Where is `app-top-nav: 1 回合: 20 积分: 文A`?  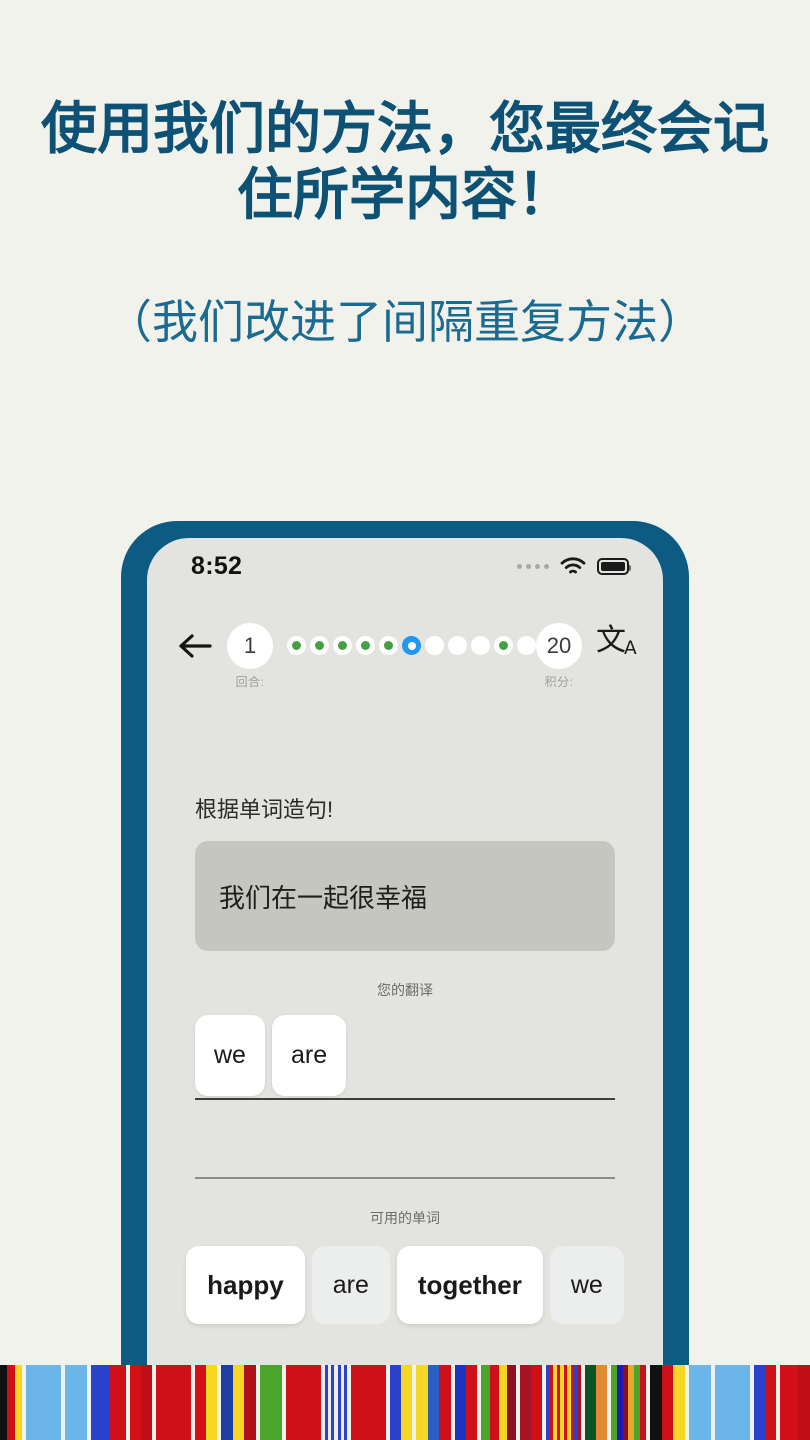
app-top-nav: 1 回合: 20 积分: 文A is located at coordinates (405, 642).